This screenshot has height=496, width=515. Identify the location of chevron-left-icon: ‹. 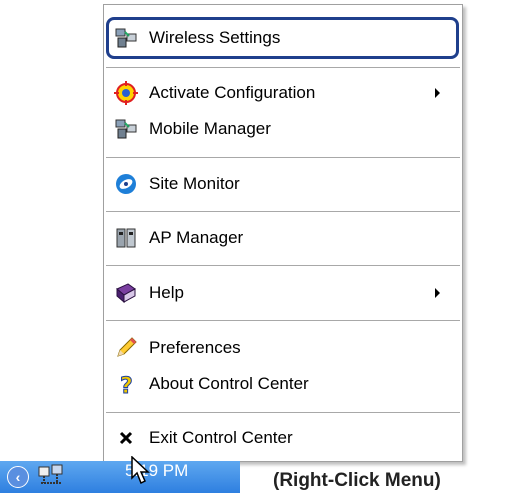
(18, 477).